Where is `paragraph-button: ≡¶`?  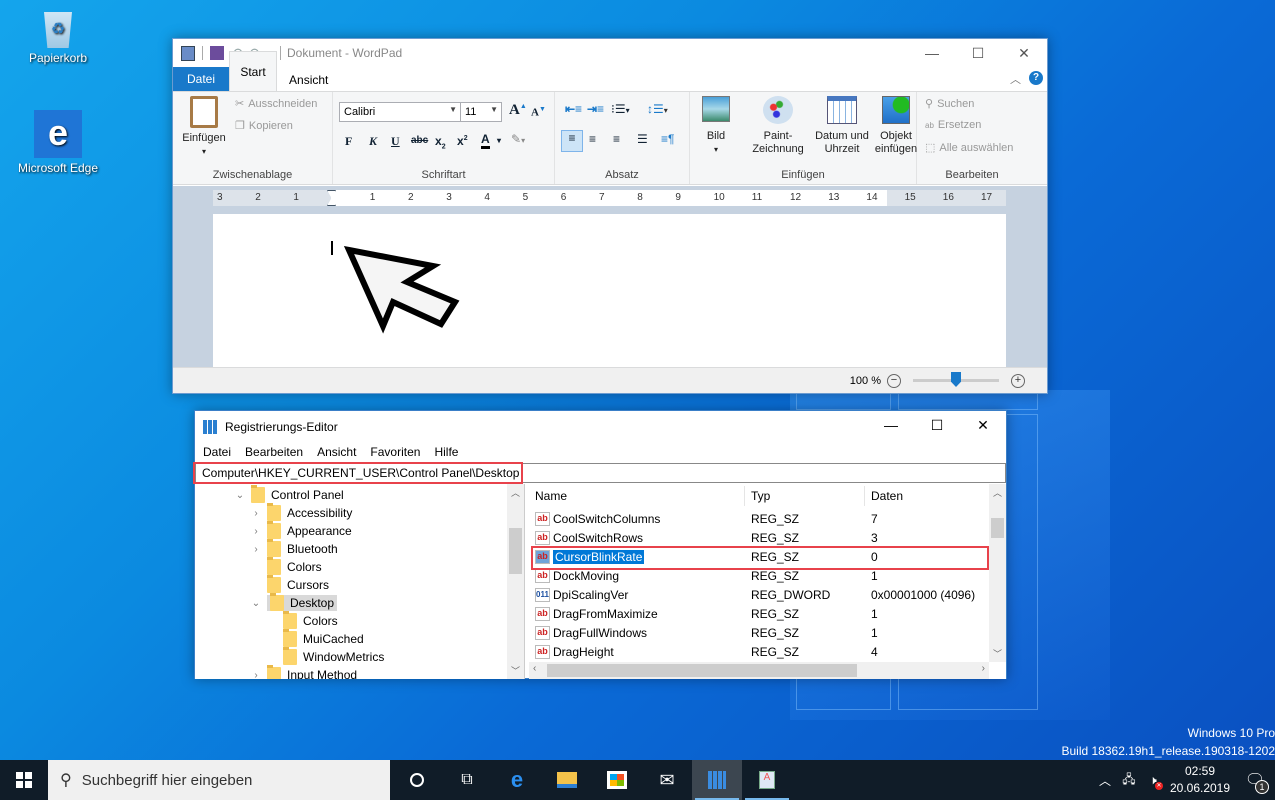
paragraph-button: ≡¶ is located at coordinates (667, 139).